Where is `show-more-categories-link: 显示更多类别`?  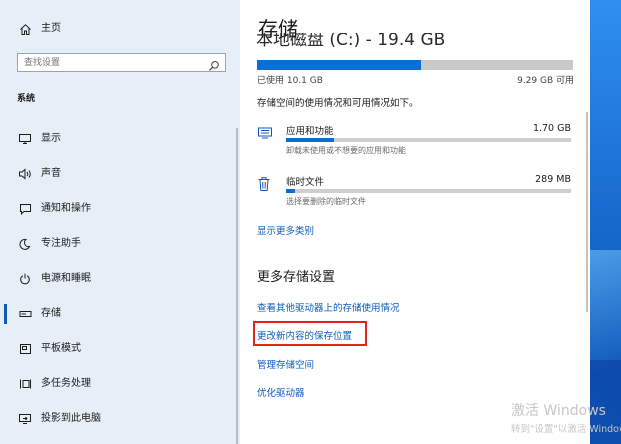 show-more-categories-link: 显示更多类别 is located at coordinates (285, 230).